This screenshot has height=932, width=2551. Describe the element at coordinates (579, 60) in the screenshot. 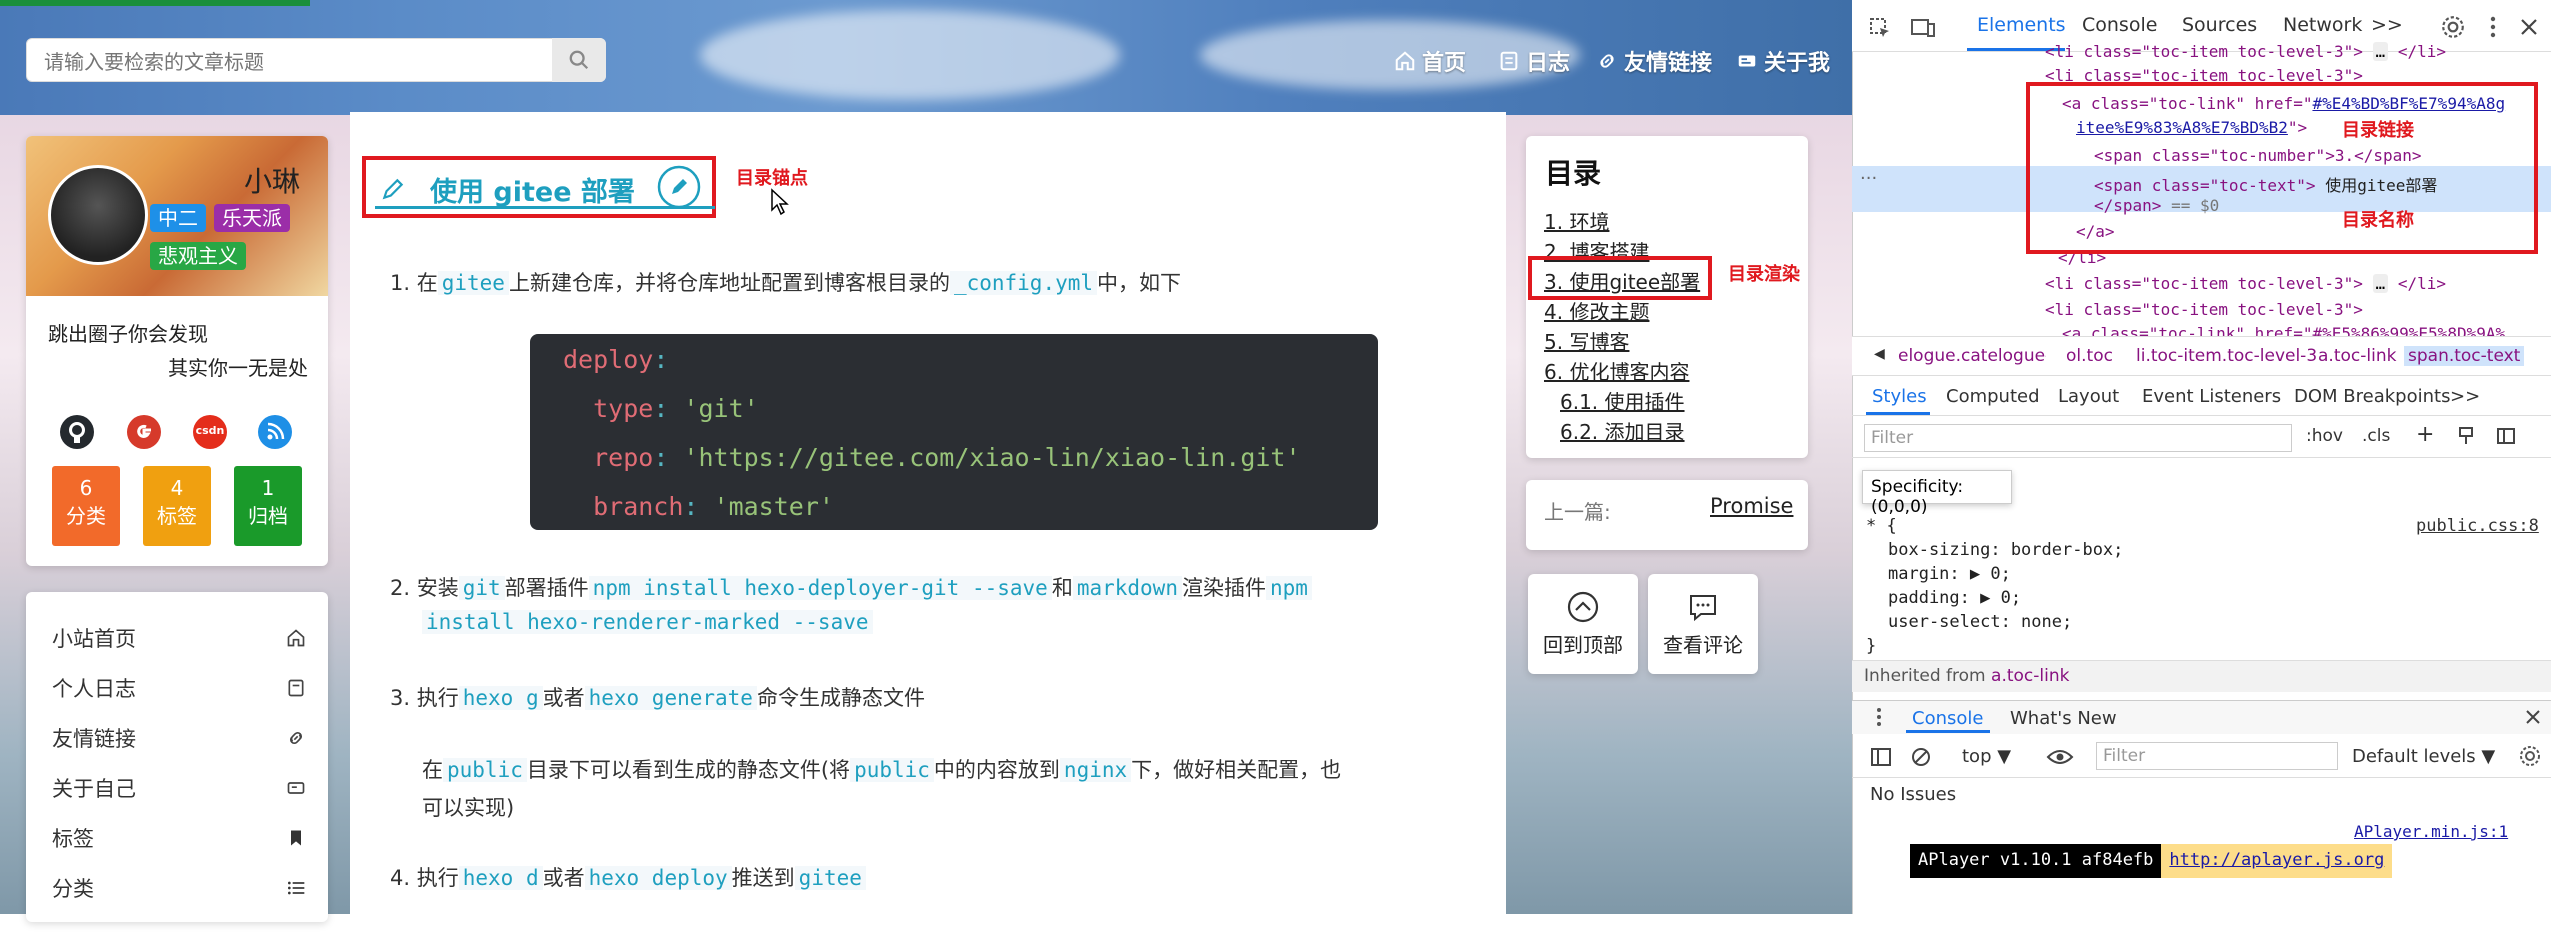

I see `search-button` at that location.